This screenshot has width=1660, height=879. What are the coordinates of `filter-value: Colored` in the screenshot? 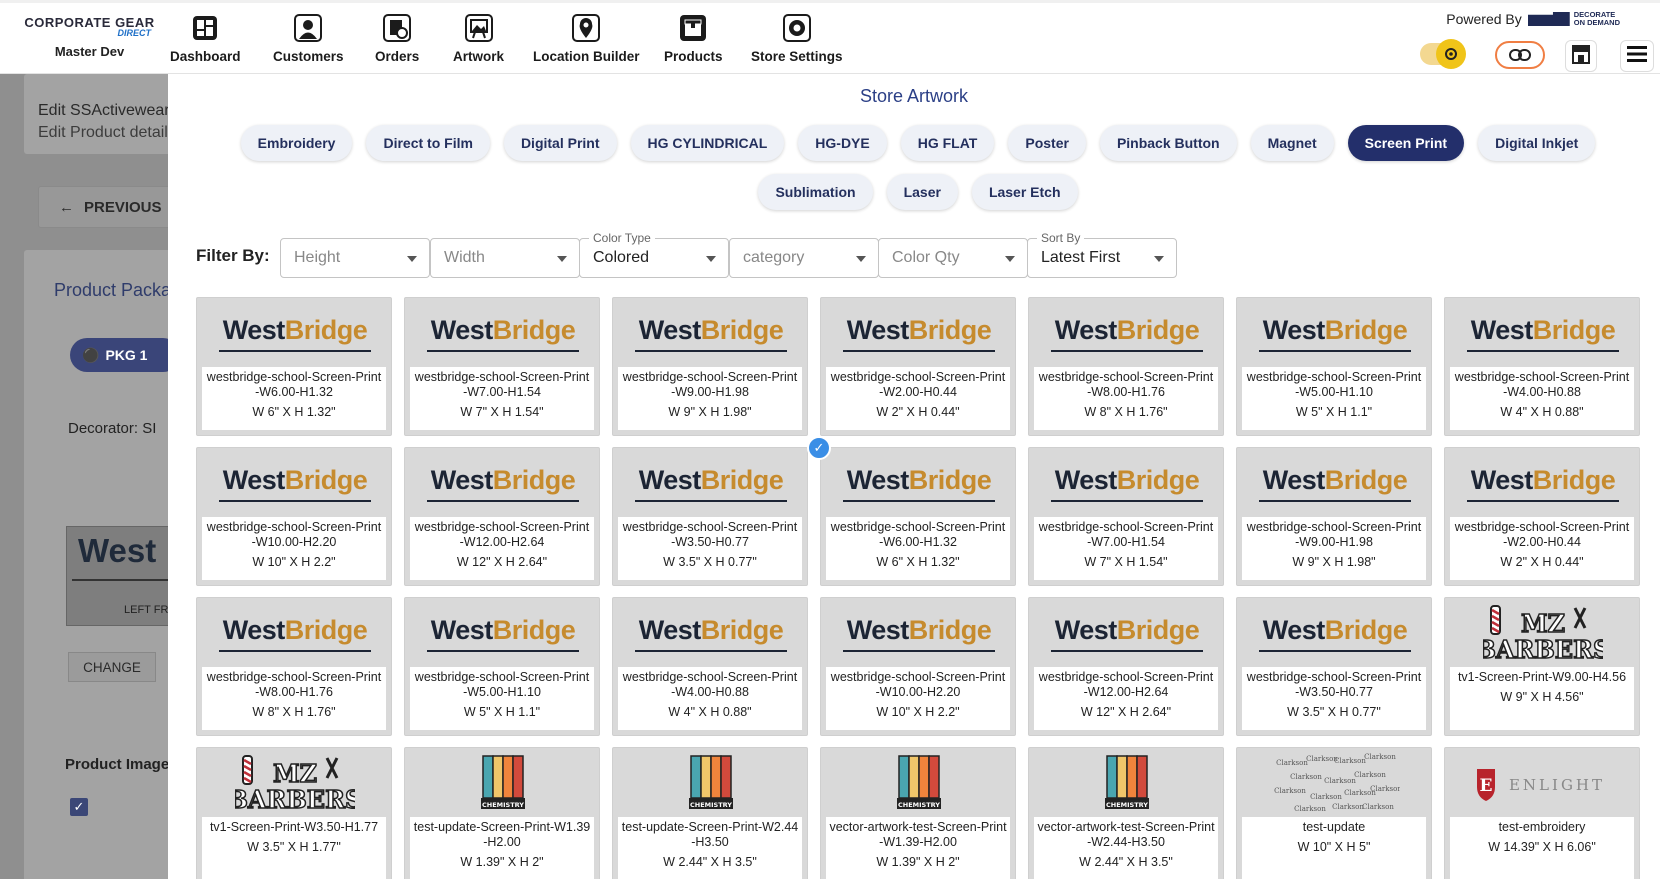 It's located at (621, 257).